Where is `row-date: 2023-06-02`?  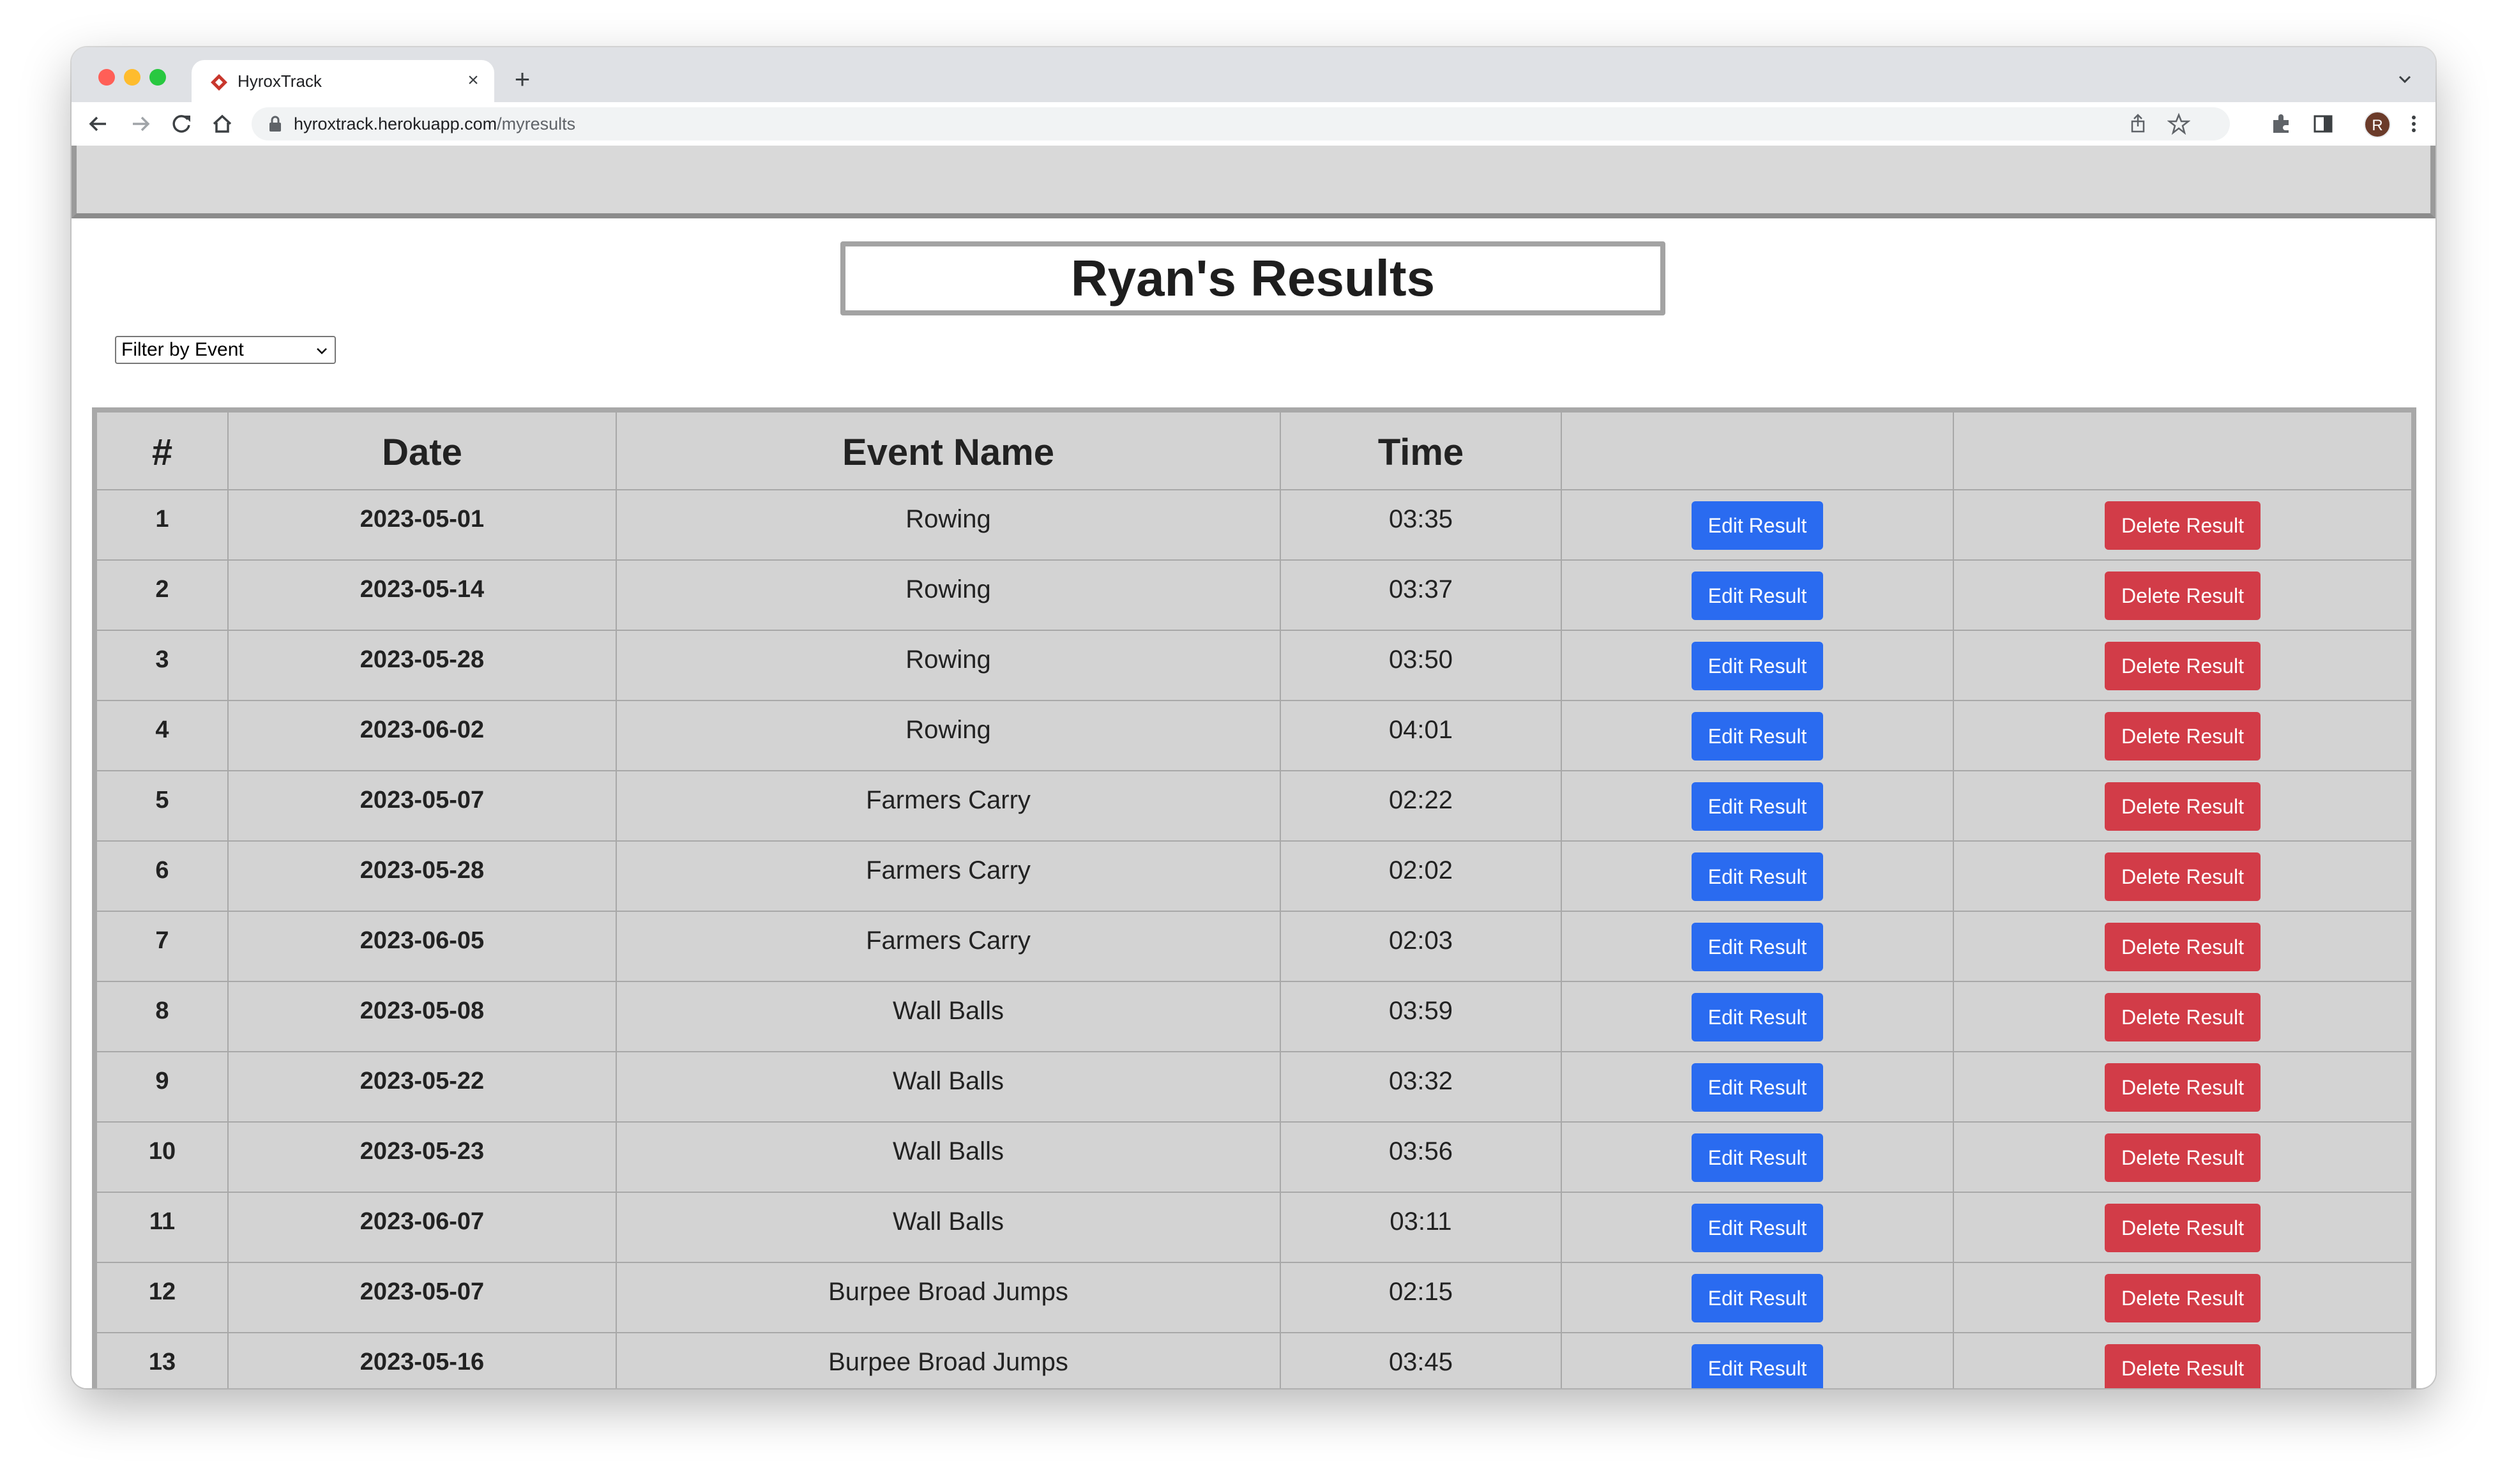
row-date: 2023-06-02 is located at coordinates (423, 735).